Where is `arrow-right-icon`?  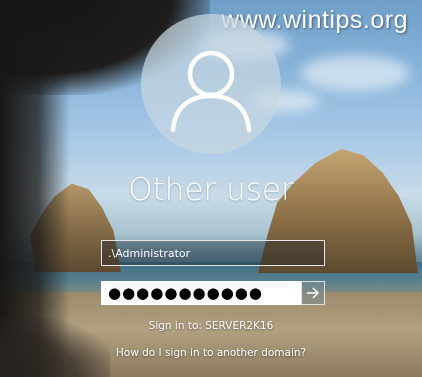
arrow-right-icon is located at coordinates (313, 293).